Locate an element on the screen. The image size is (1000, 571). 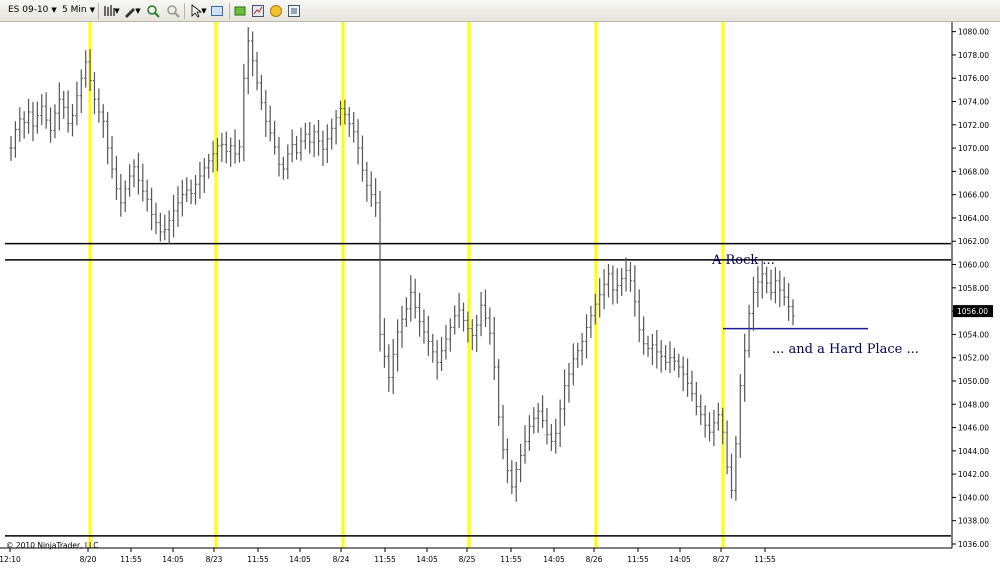
y-tick-label: 1046.00 is located at coordinates (973, 428).